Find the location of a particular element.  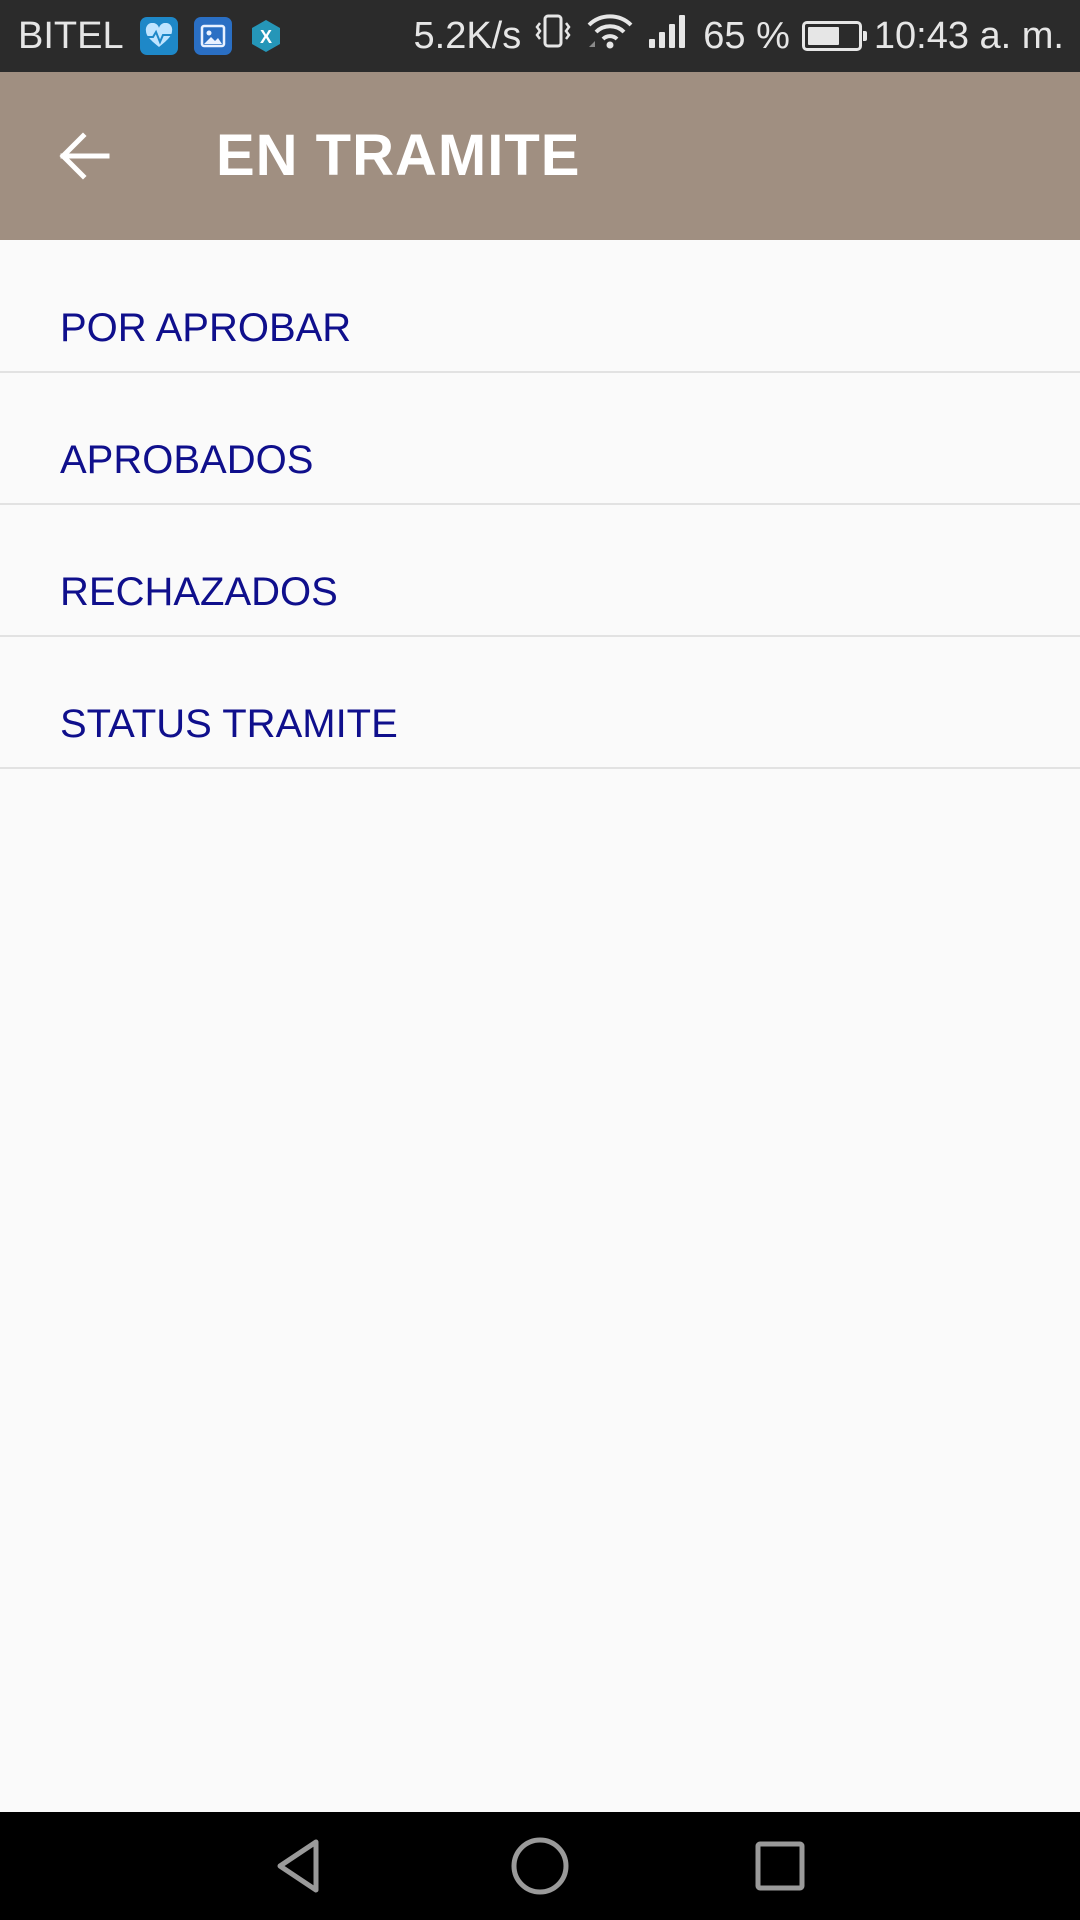

menu-item-rechazados: RECHAZADOS is located at coordinates (540, 571).